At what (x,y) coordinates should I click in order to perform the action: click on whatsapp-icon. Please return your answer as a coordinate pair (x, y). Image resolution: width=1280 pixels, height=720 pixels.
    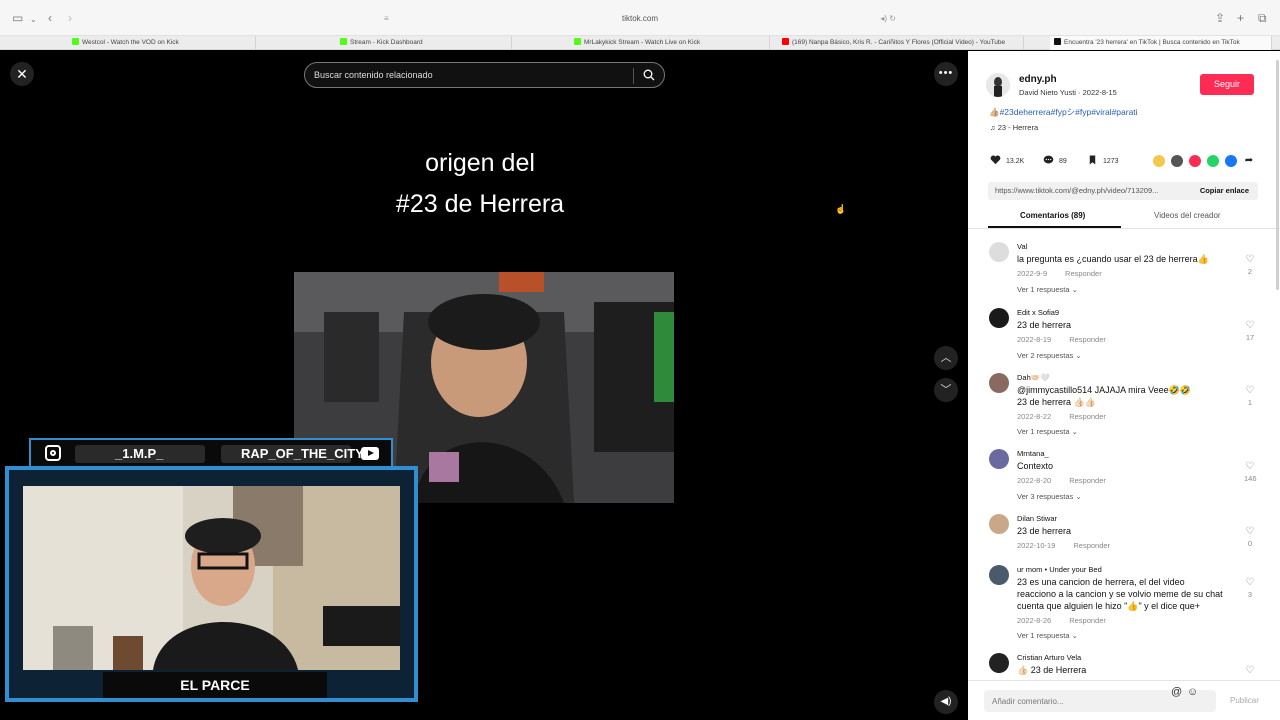
    Looking at the image, I should click on (1213, 161).